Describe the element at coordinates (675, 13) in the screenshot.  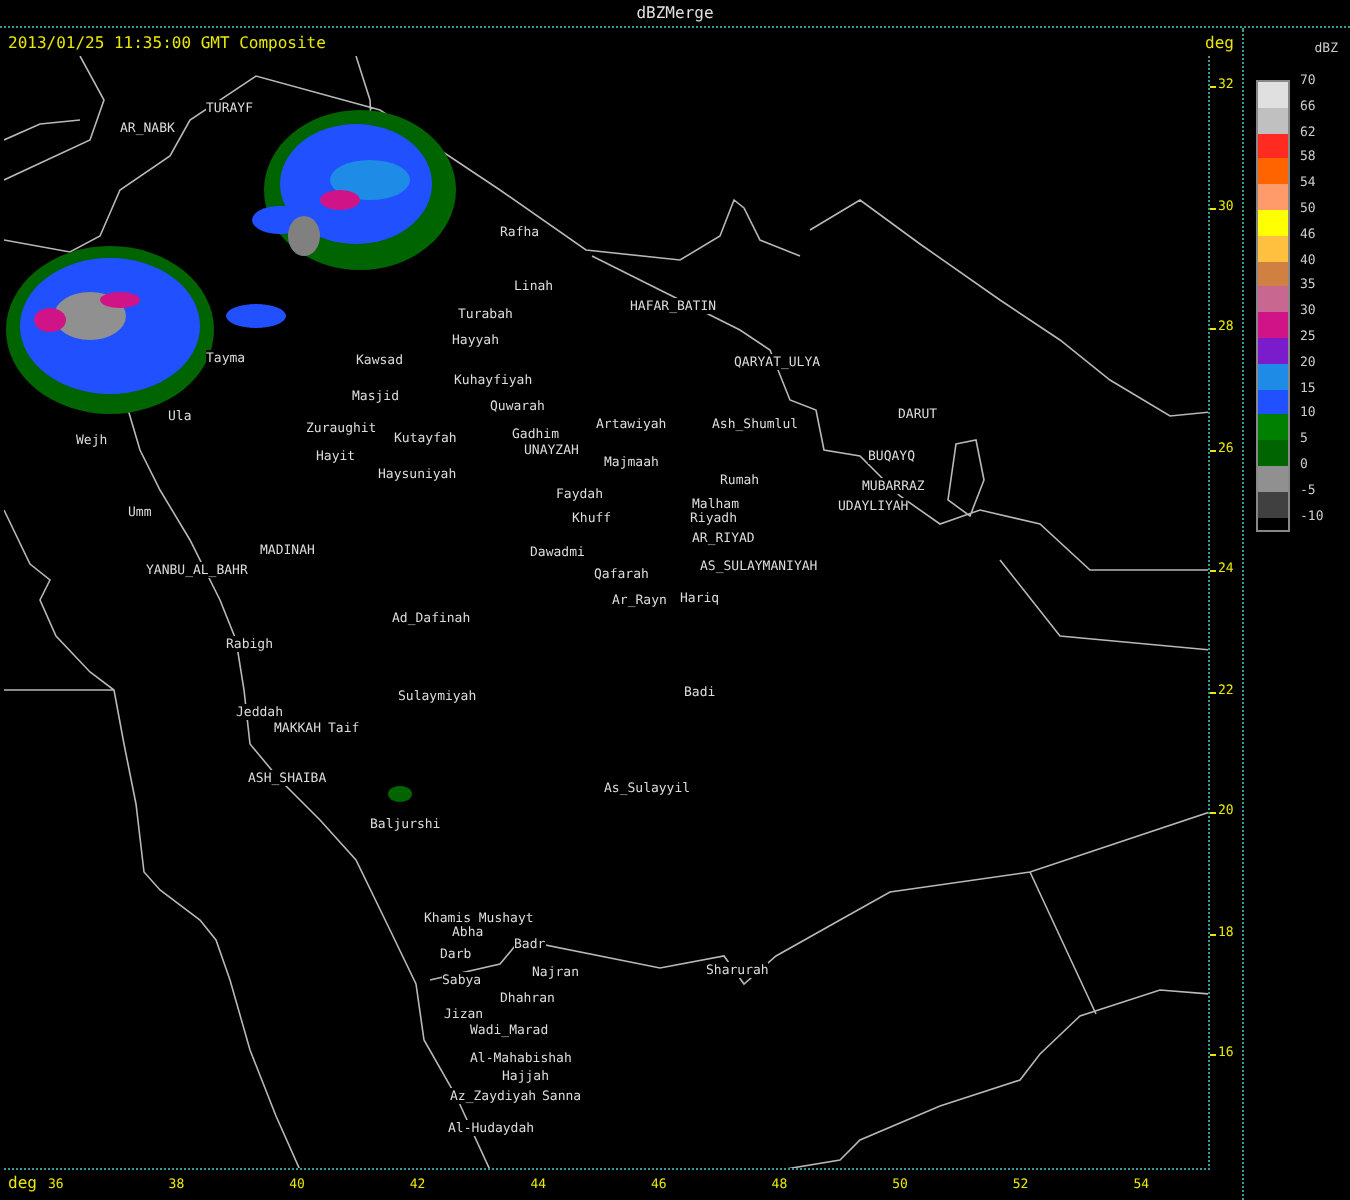
I see `window-title: dBZMerge` at that location.